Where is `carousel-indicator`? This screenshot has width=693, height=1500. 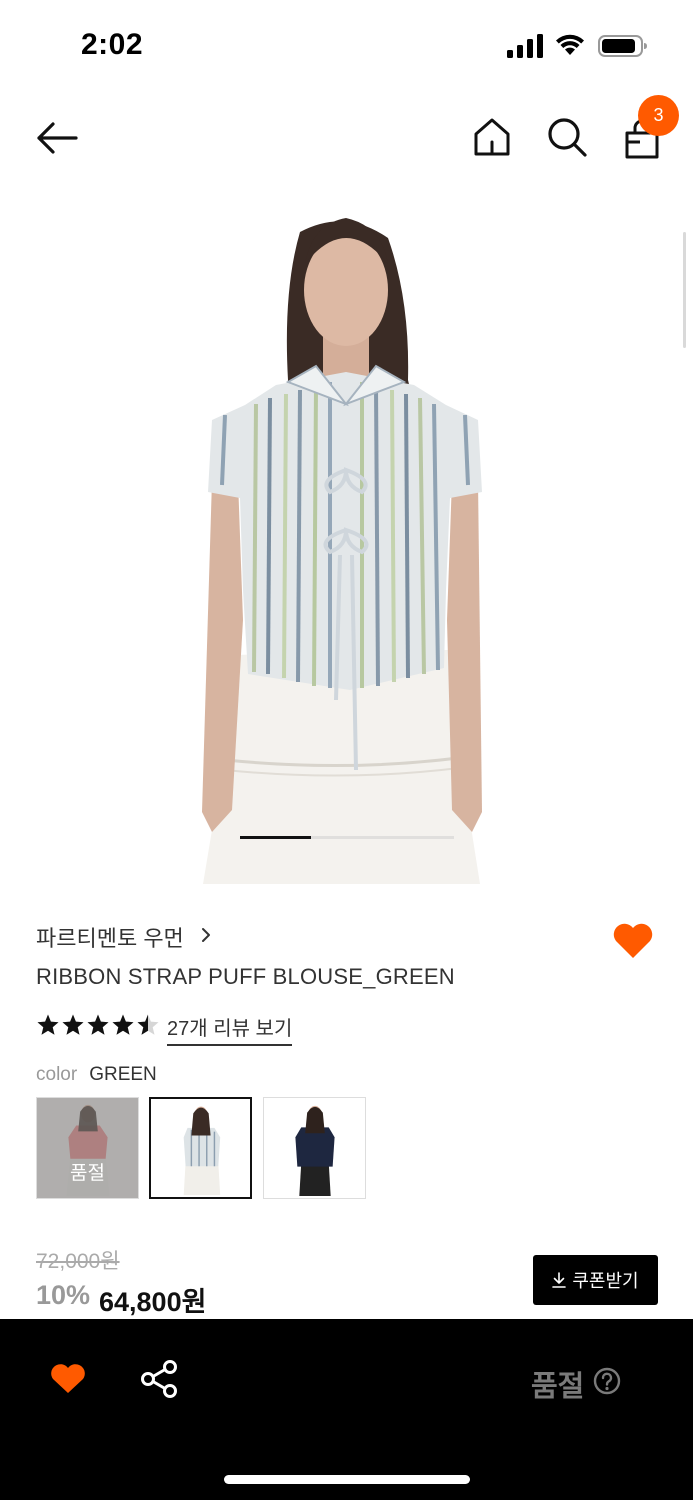 carousel-indicator is located at coordinates (347, 837).